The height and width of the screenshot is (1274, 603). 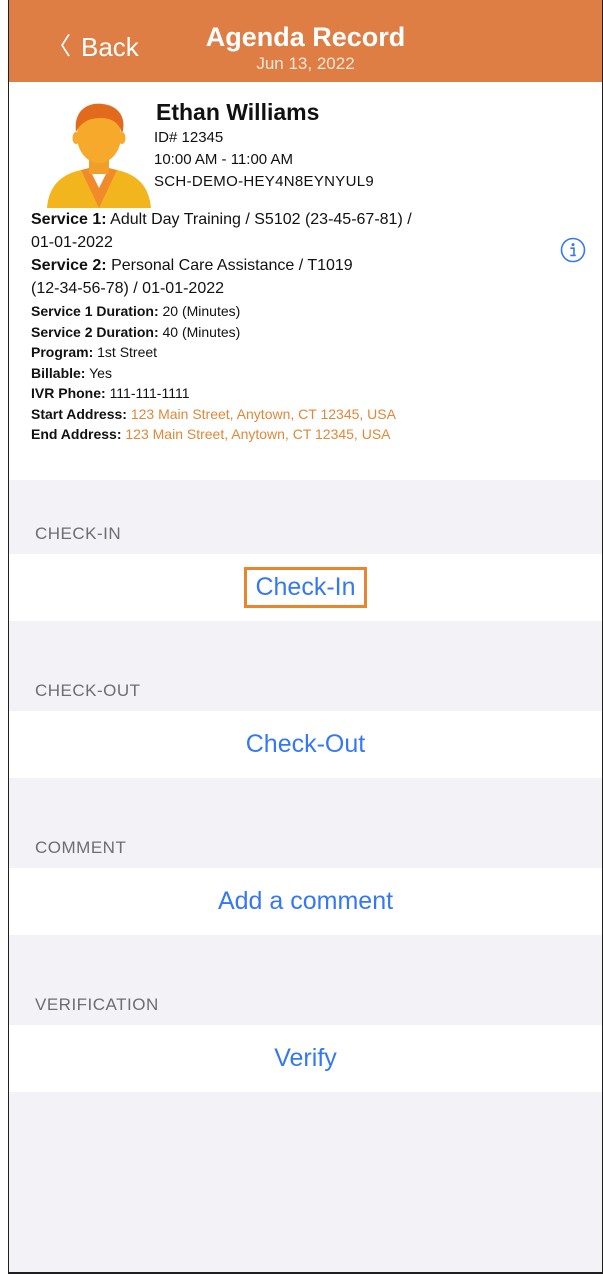 I want to click on check-in-header-label: CHECK-IN, so click(x=78, y=533).